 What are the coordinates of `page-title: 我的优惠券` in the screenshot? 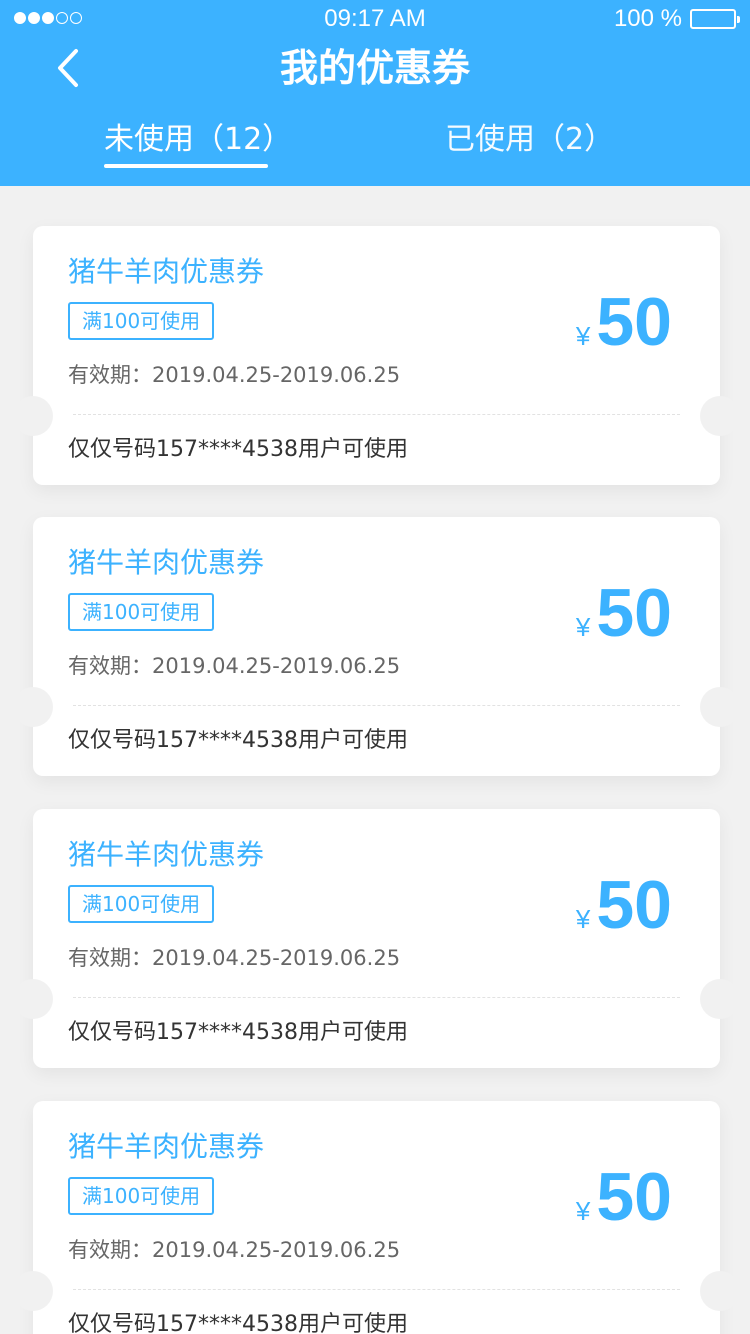 It's located at (374, 68).